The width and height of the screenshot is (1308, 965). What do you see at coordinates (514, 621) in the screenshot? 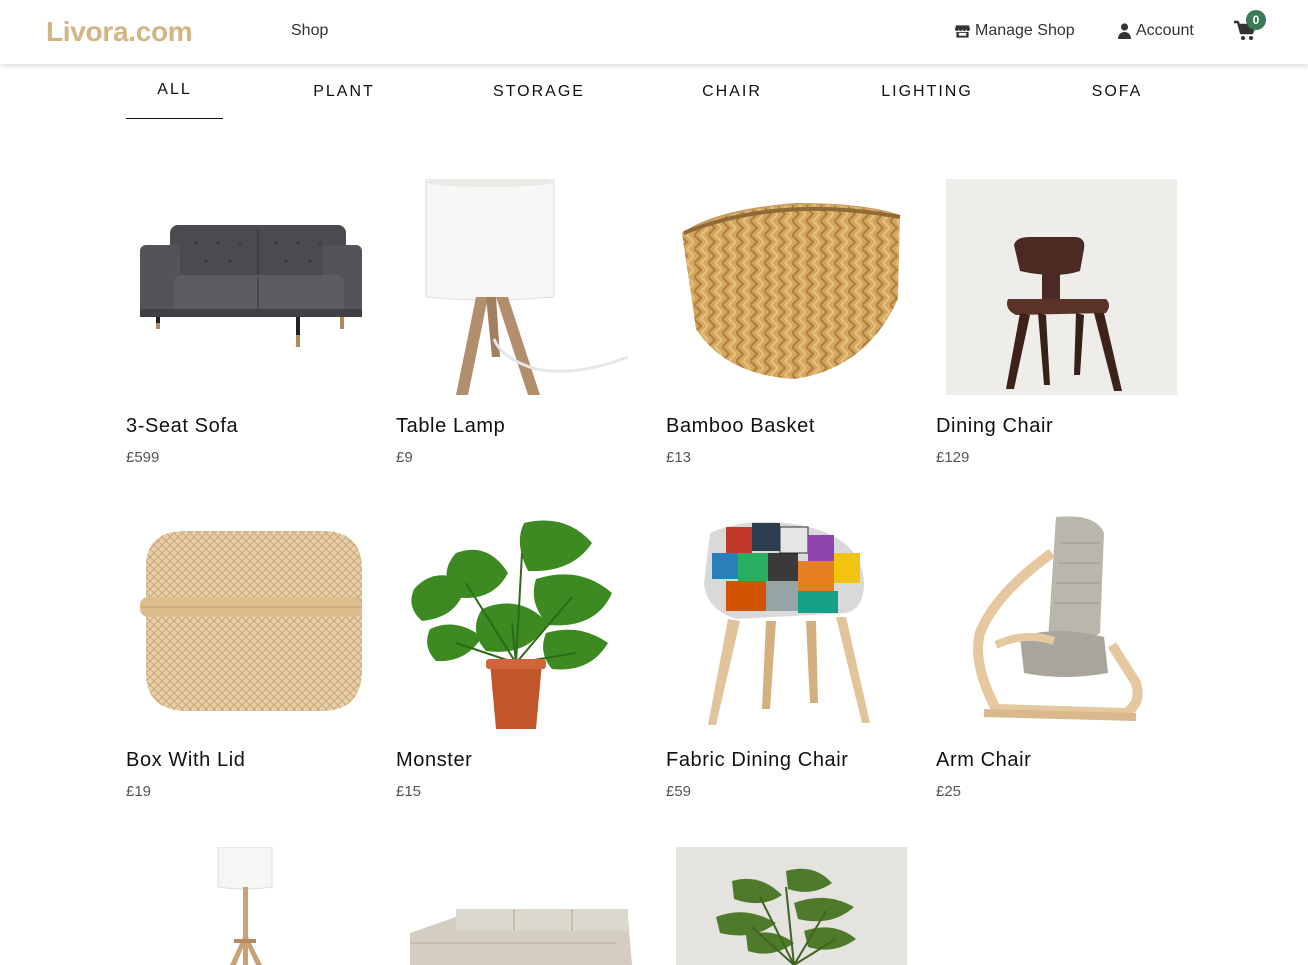
I see `product-image-monstera-plant` at bounding box center [514, 621].